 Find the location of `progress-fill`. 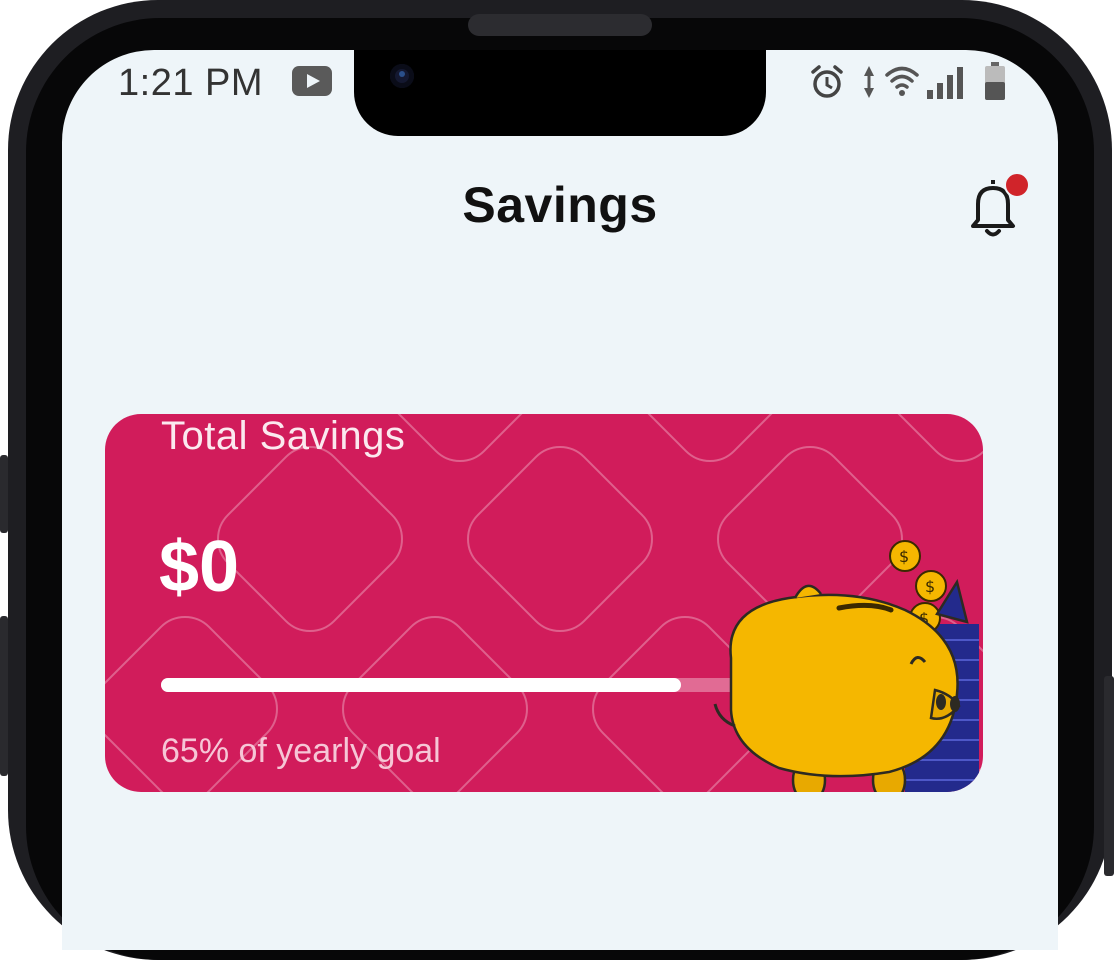

progress-fill is located at coordinates (421, 685).